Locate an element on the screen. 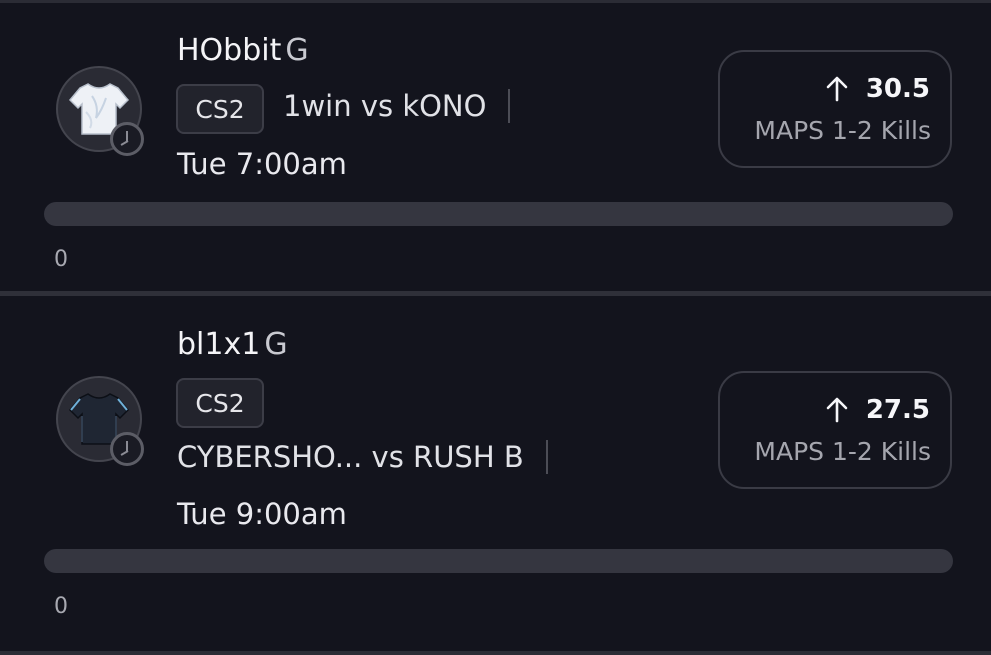 The image size is (991, 655). player-name: bl1x1 G is located at coordinates (232, 344).